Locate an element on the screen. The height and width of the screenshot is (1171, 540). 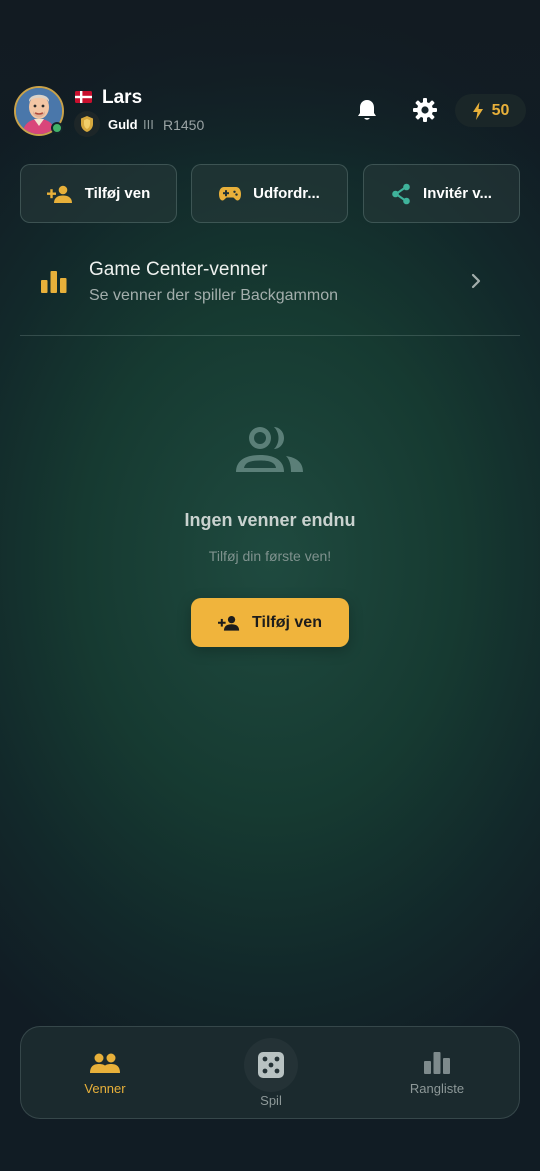
settings-button is located at coordinates (425, 110).